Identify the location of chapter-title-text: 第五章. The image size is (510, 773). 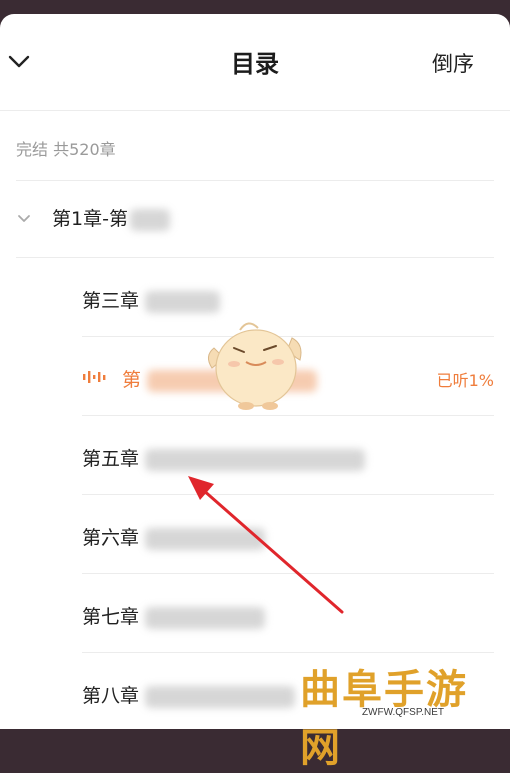
(111, 459).